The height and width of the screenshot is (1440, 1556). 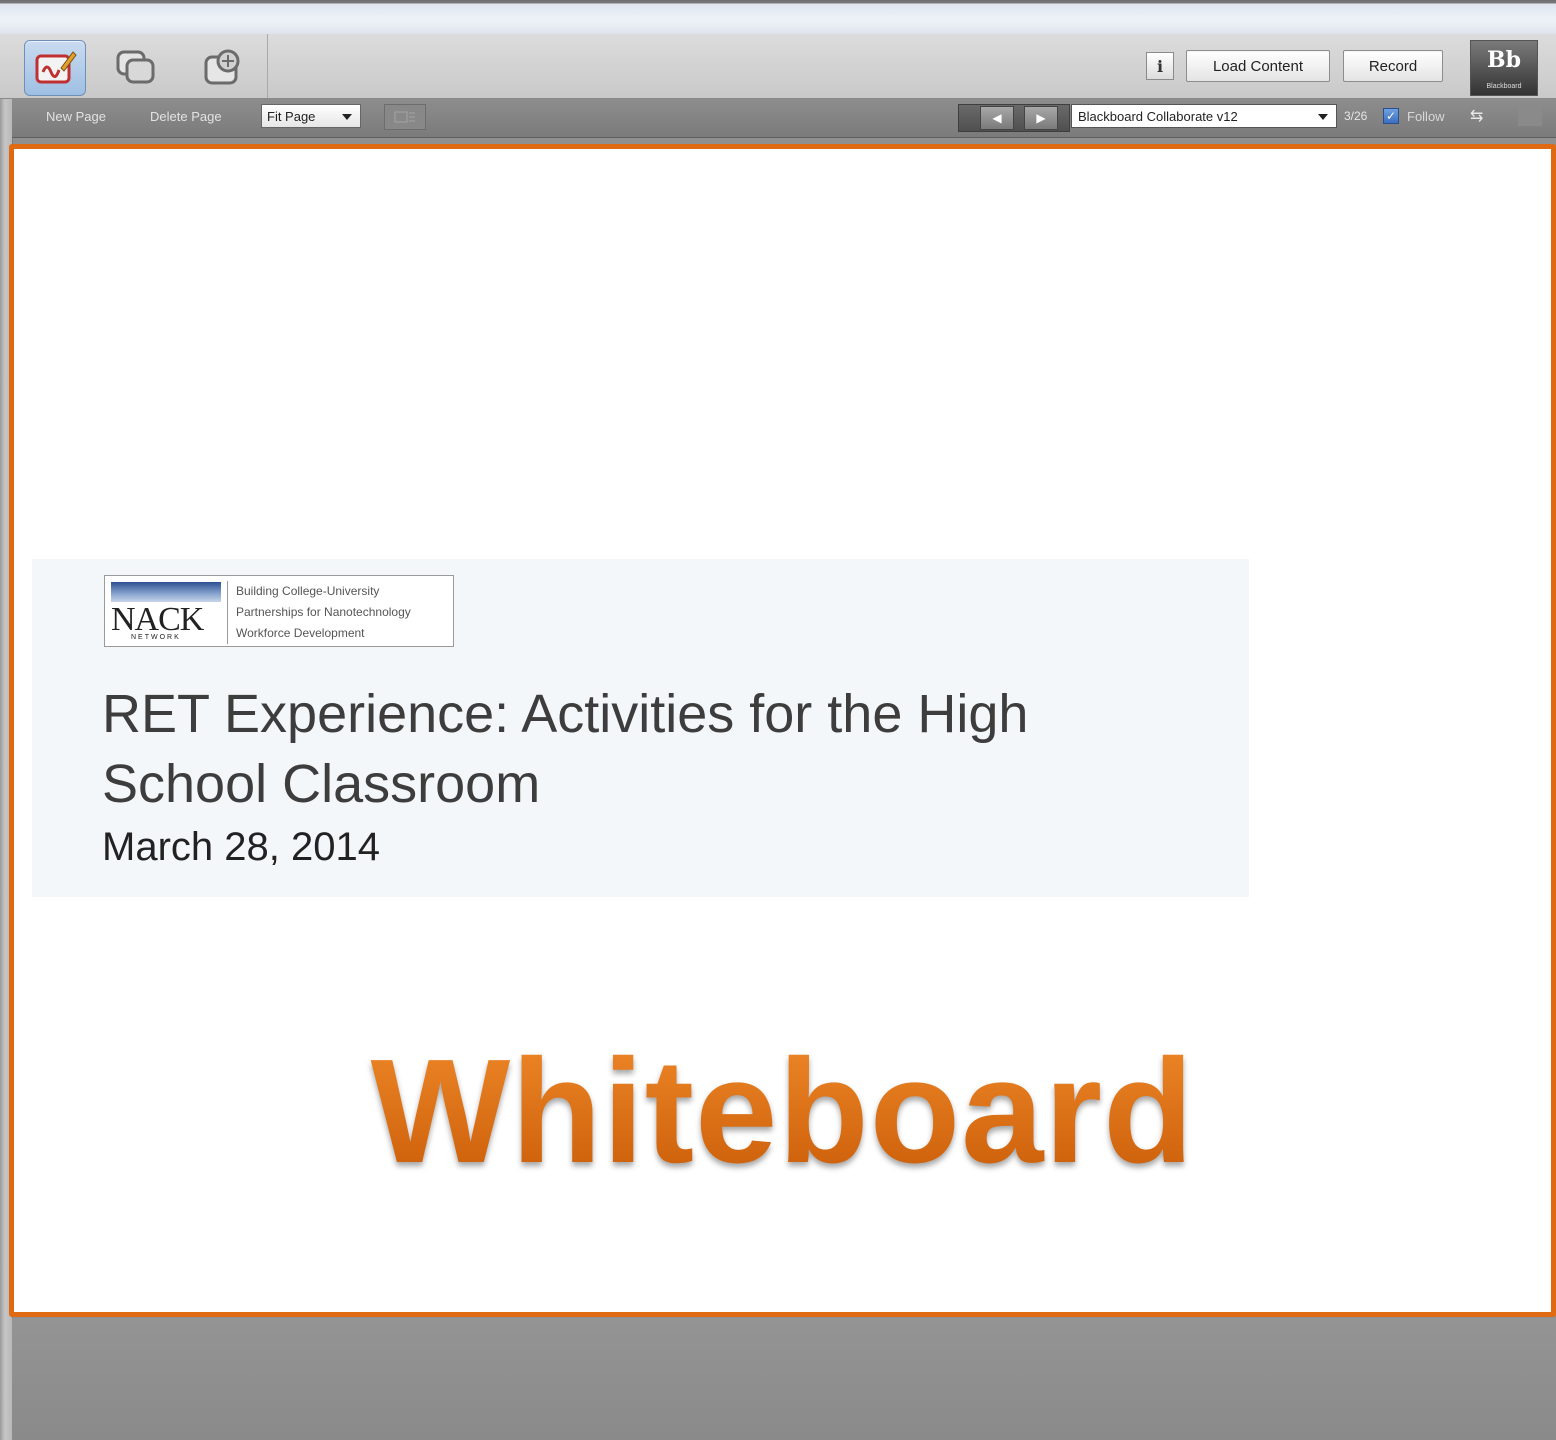 I want to click on logo-caption: Blackboard, so click(x=1504, y=86).